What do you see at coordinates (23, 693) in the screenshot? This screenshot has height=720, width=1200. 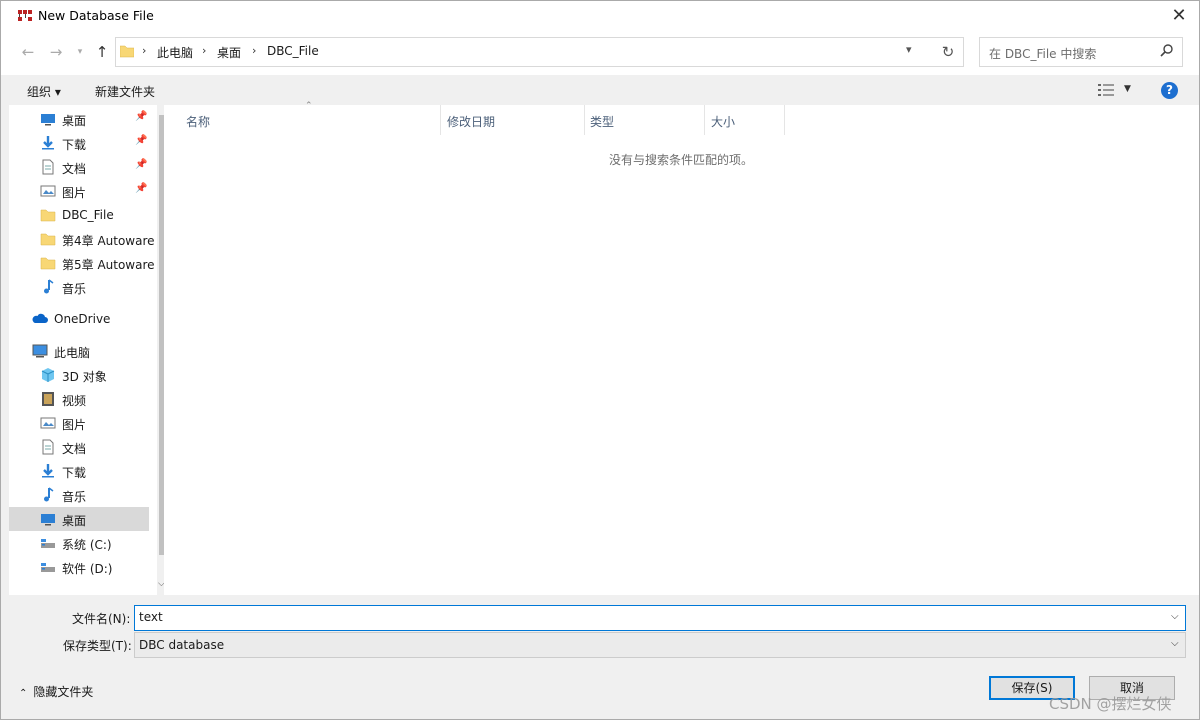 I see `chevron-up-icon: ⌃` at bounding box center [23, 693].